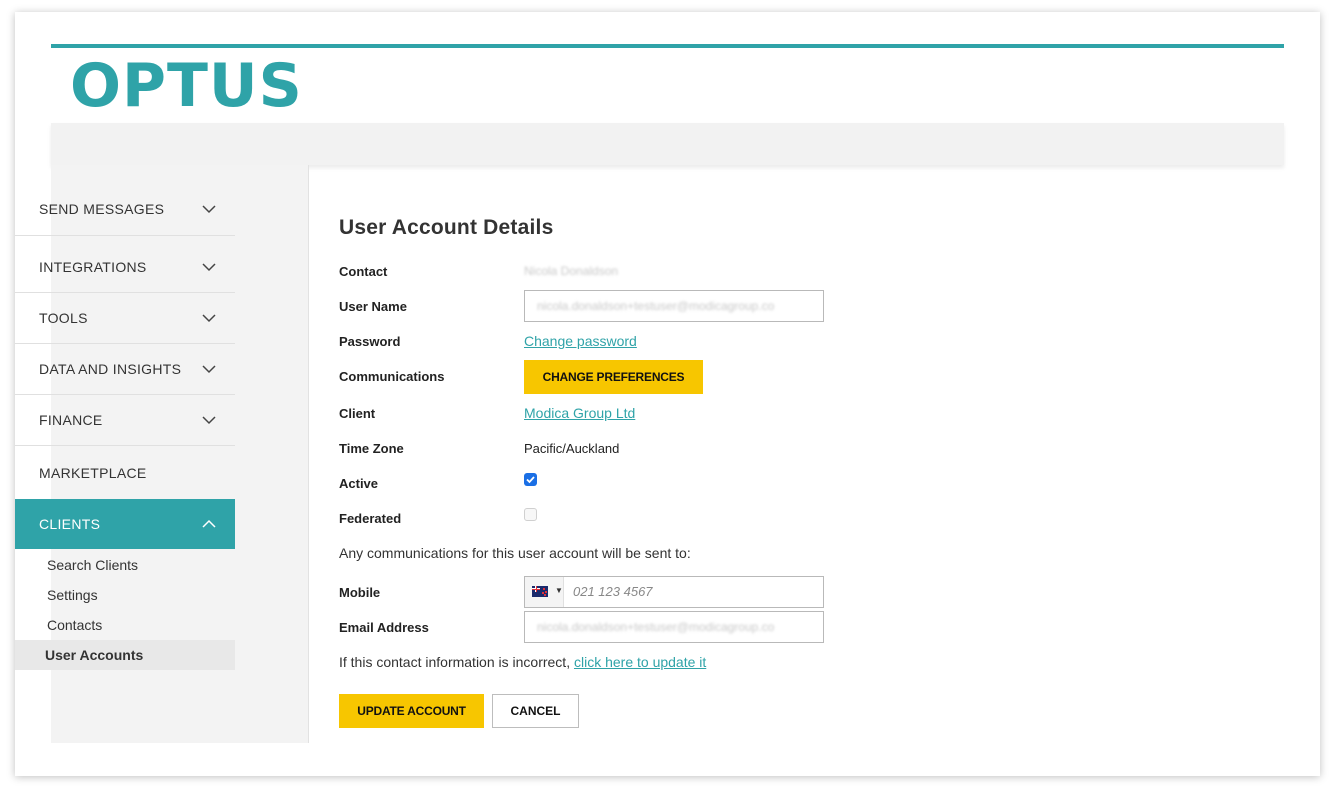  I want to click on sidebar-item-send-messages: SEND MESSAGES, so click(125, 209).